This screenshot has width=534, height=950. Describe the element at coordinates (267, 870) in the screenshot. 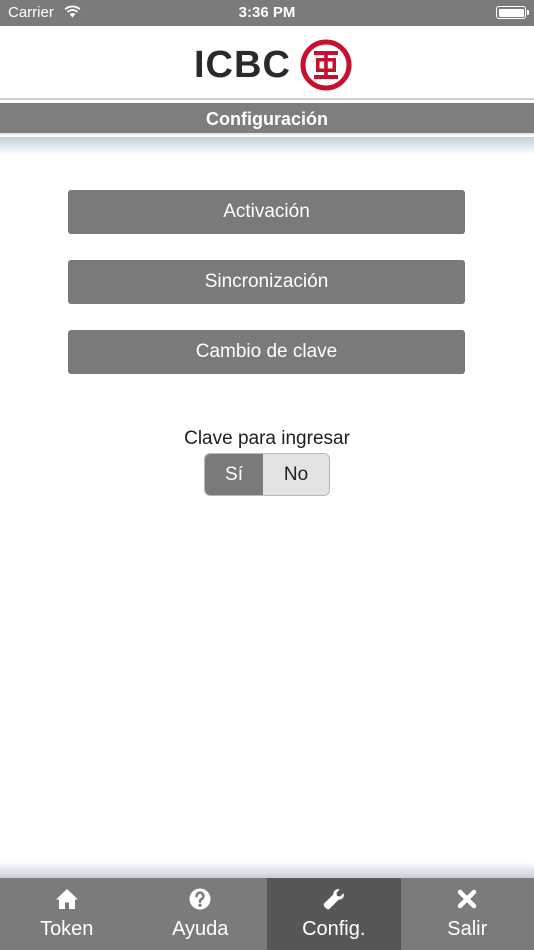

I see `tab-bar-divider` at that location.